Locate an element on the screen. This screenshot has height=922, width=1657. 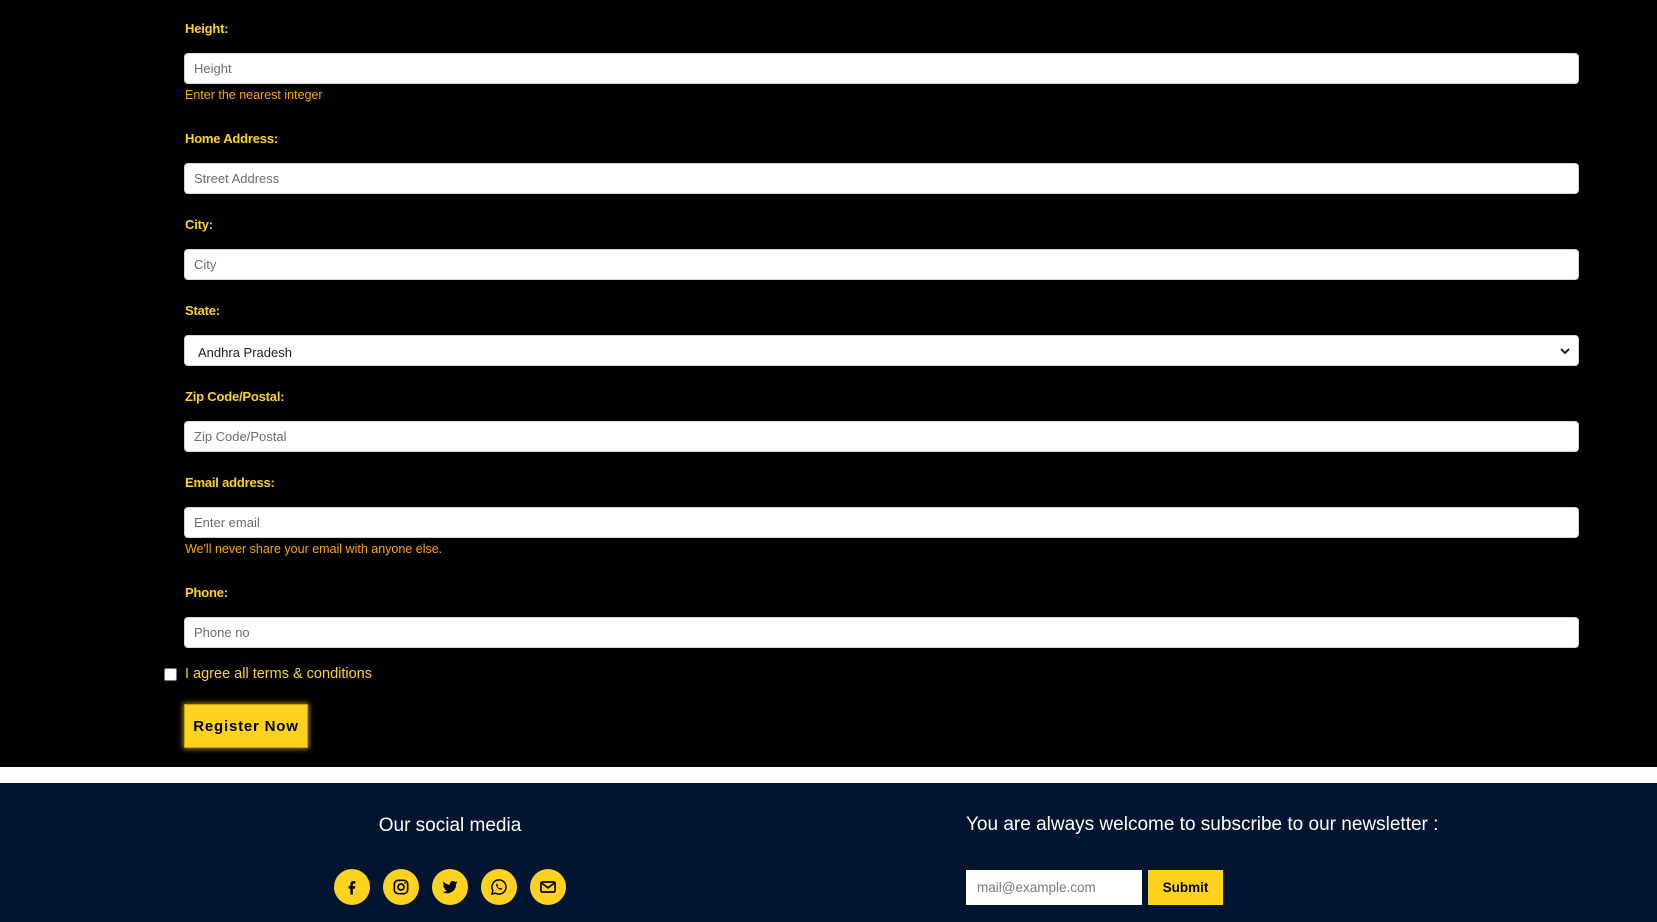
mail-icon is located at coordinates (548, 887).